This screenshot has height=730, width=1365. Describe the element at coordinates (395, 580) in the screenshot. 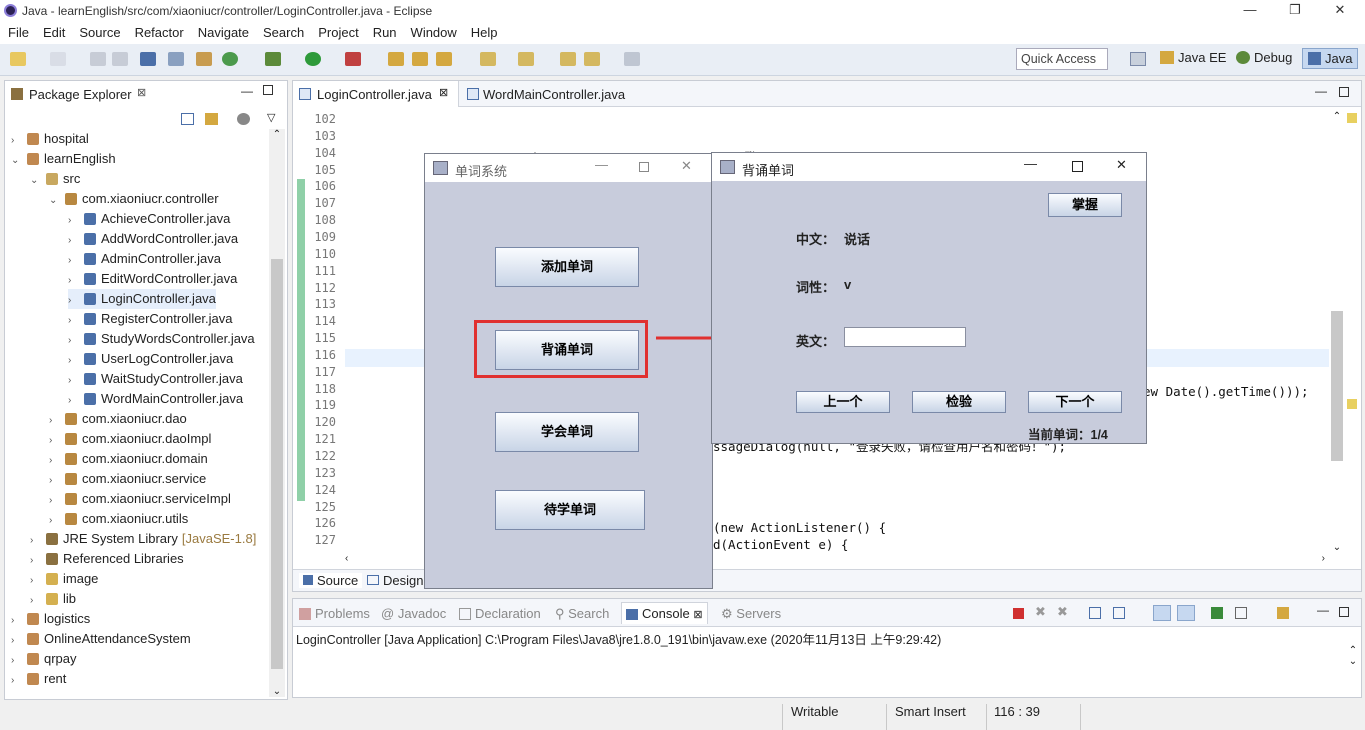

I see `design-tab: Design` at that location.